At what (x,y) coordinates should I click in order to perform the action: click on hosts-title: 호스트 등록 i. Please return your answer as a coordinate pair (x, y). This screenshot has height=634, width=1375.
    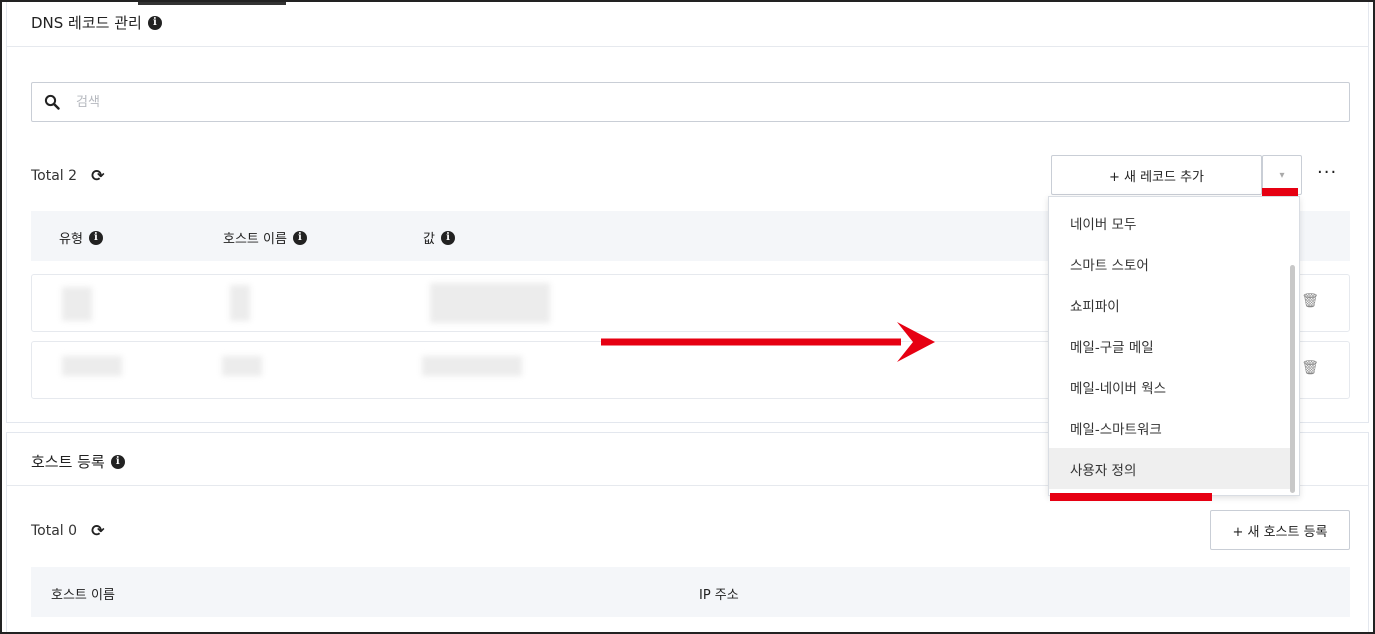
    Looking at the image, I should click on (78, 461).